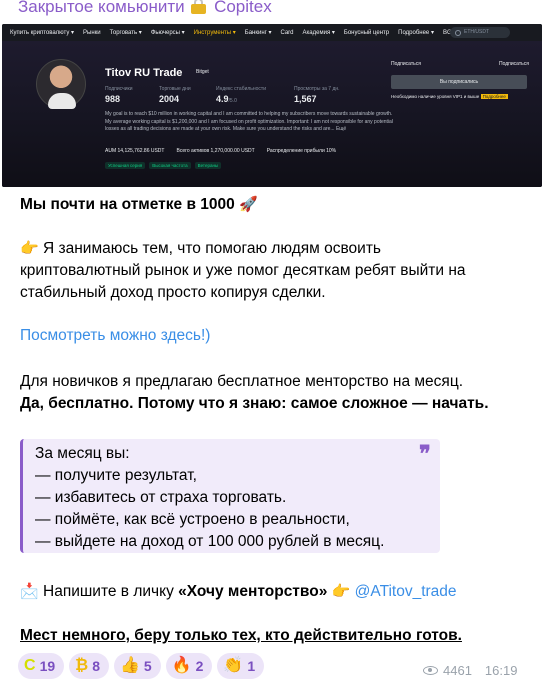 Image resolution: width=546 pixels, height=685 pixels. Describe the element at coordinates (119, 89) in the screenshot. I see `stat-label: Подписчики` at that location.